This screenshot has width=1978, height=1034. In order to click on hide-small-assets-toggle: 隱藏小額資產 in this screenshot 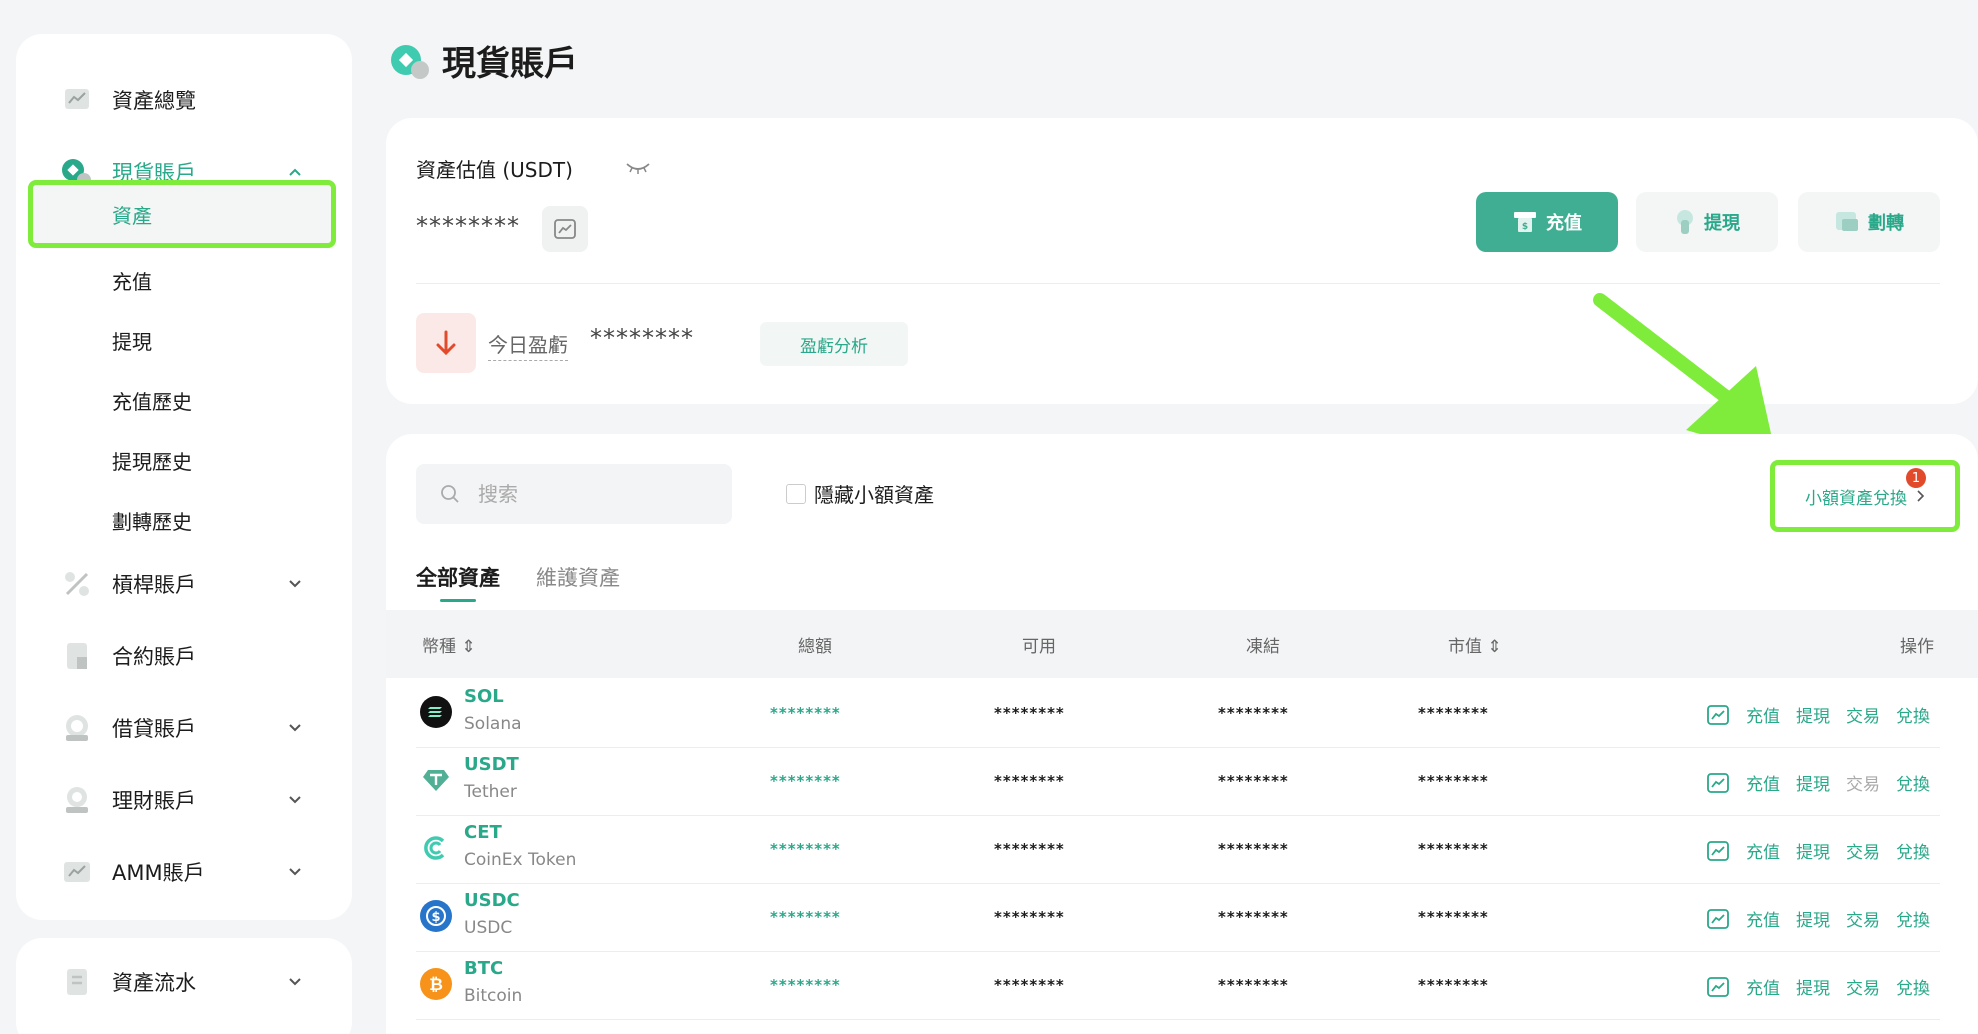, I will do `click(860, 493)`.